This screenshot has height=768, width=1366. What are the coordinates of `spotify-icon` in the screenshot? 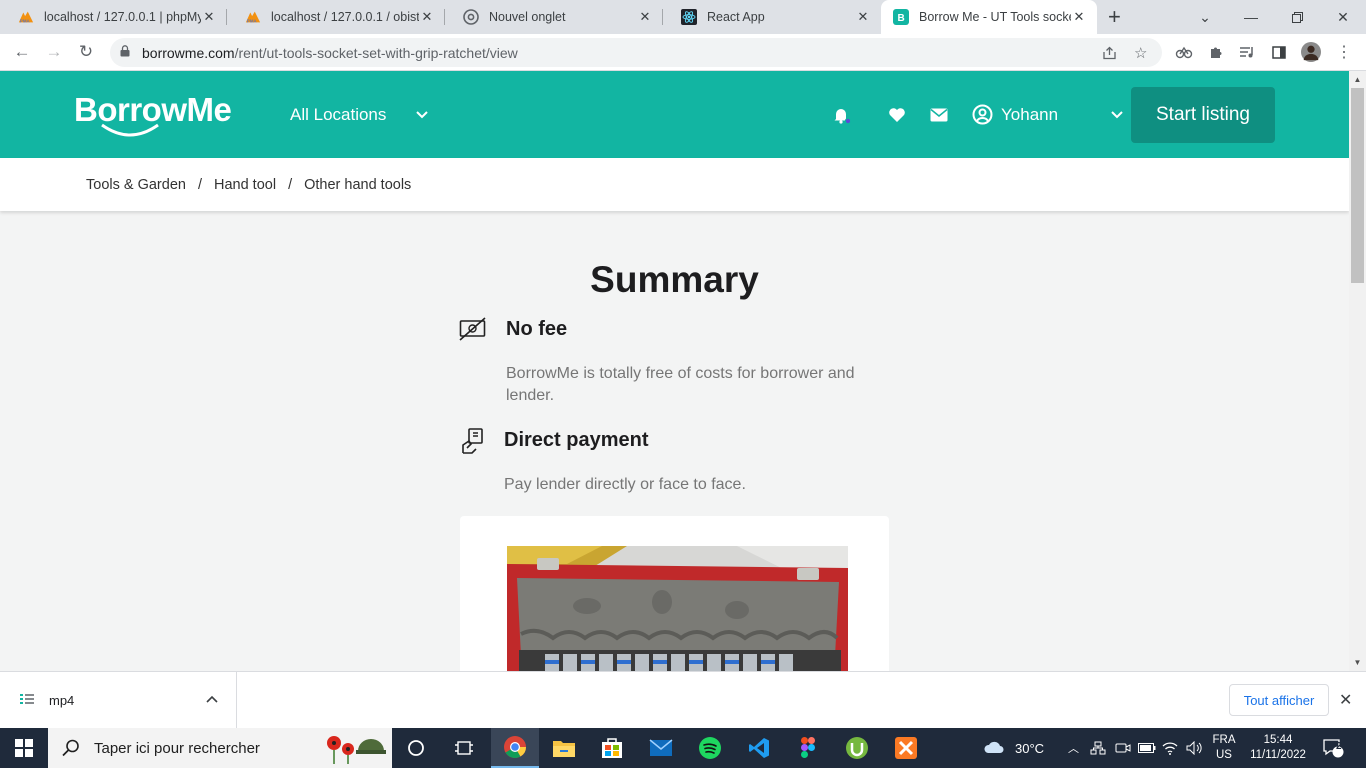 It's located at (710, 748).